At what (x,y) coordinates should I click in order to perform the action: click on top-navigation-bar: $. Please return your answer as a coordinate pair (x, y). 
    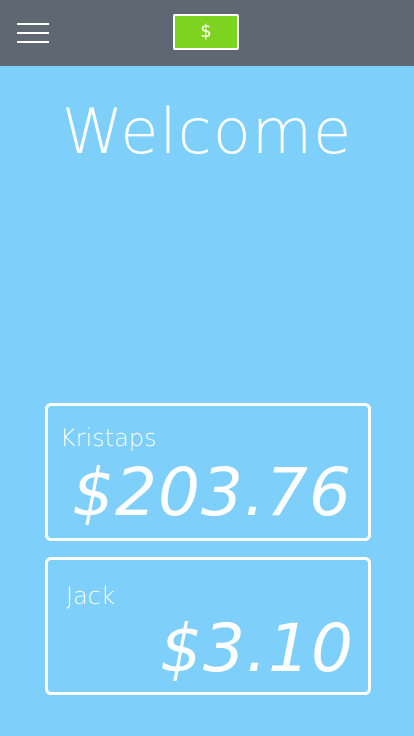
    Looking at the image, I should click on (207, 33).